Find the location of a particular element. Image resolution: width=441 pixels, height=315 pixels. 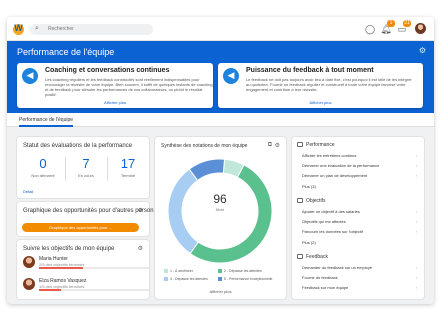

workday-logo: W is located at coordinates (18, 29).